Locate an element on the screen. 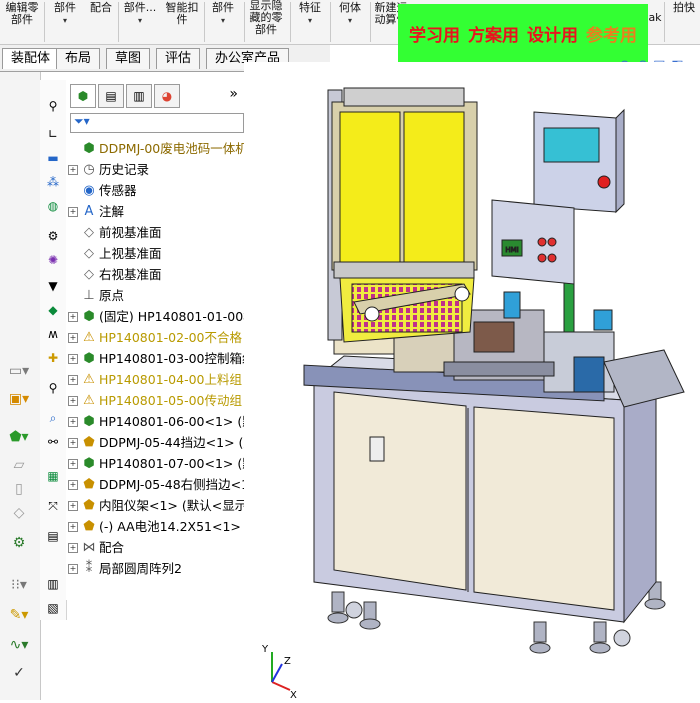  tree-item: + ⬢ HP140801-06-00<1> (默认 is located at coordinates (156, 421).